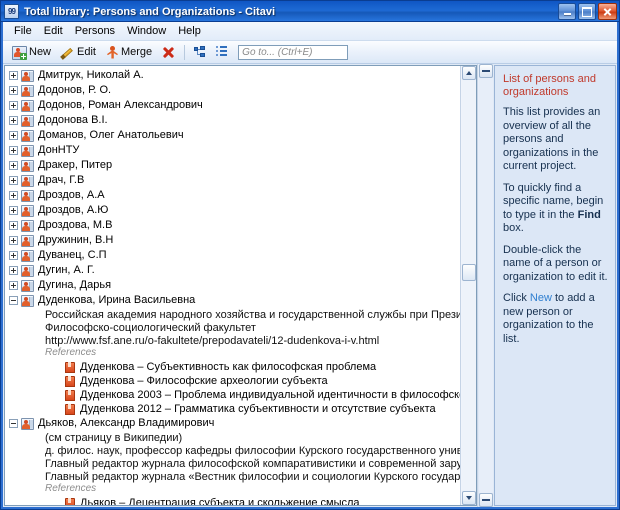 This screenshot has width=620, height=510. What do you see at coordinates (117, 300) in the screenshot?
I see `tree-row-label: Дуденкова, Ирина Васильевна` at bounding box center [117, 300].